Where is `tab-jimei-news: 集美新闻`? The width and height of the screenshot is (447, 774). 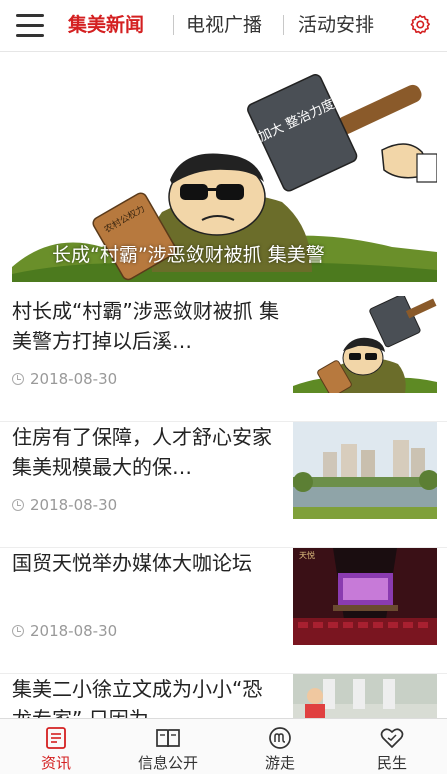 tab-jimei-news: 集美新闻 is located at coordinates (106, 25).